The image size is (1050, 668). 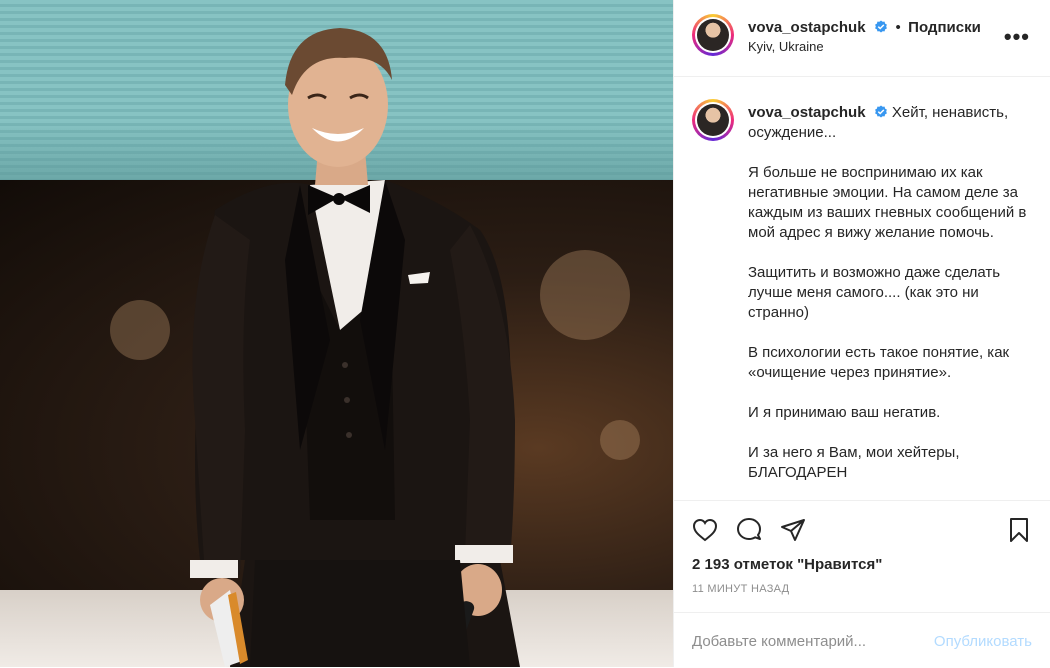 What do you see at coordinates (802, 641) in the screenshot?
I see `comment-input` at bounding box center [802, 641].